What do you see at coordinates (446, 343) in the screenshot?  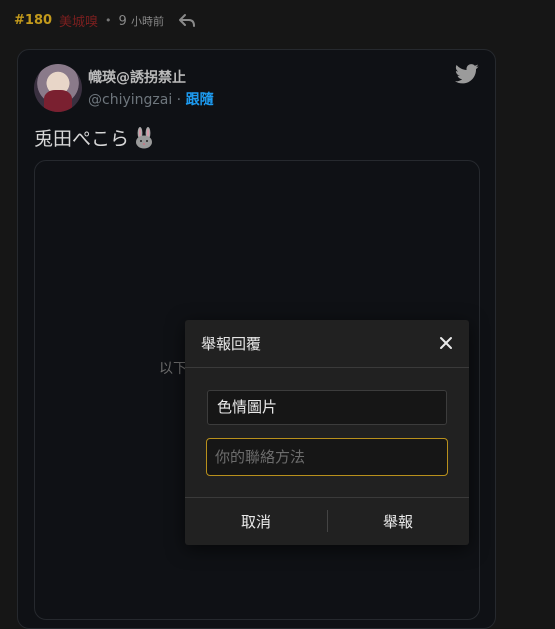 I see `close-icon` at bounding box center [446, 343].